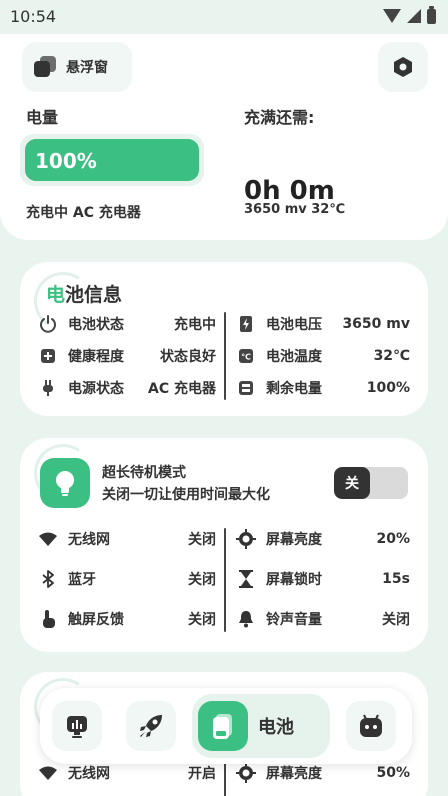 The image size is (448, 796). I want to click on info-value: AC 充电器, so click(182, 389).